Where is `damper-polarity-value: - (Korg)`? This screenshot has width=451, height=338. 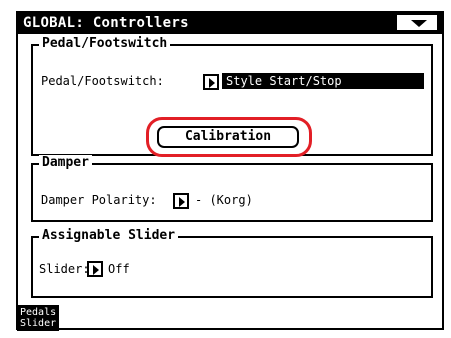
damper-polarity-value: - (Korg) is located at coordinates (224, 200).